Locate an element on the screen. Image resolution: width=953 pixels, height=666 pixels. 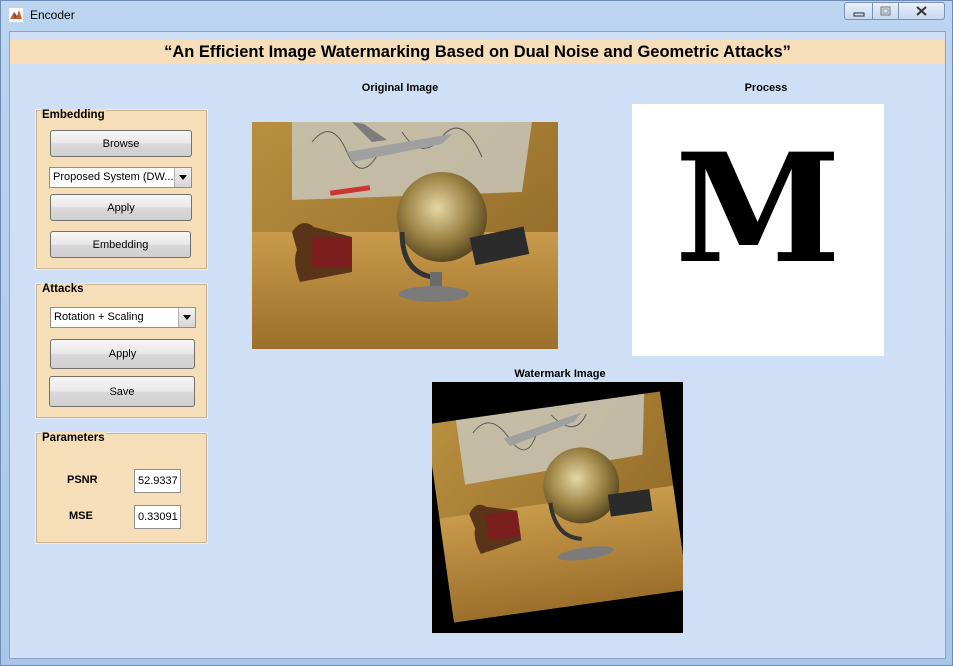
mse-field: 0.33091 is located at coordinates (157, 517).